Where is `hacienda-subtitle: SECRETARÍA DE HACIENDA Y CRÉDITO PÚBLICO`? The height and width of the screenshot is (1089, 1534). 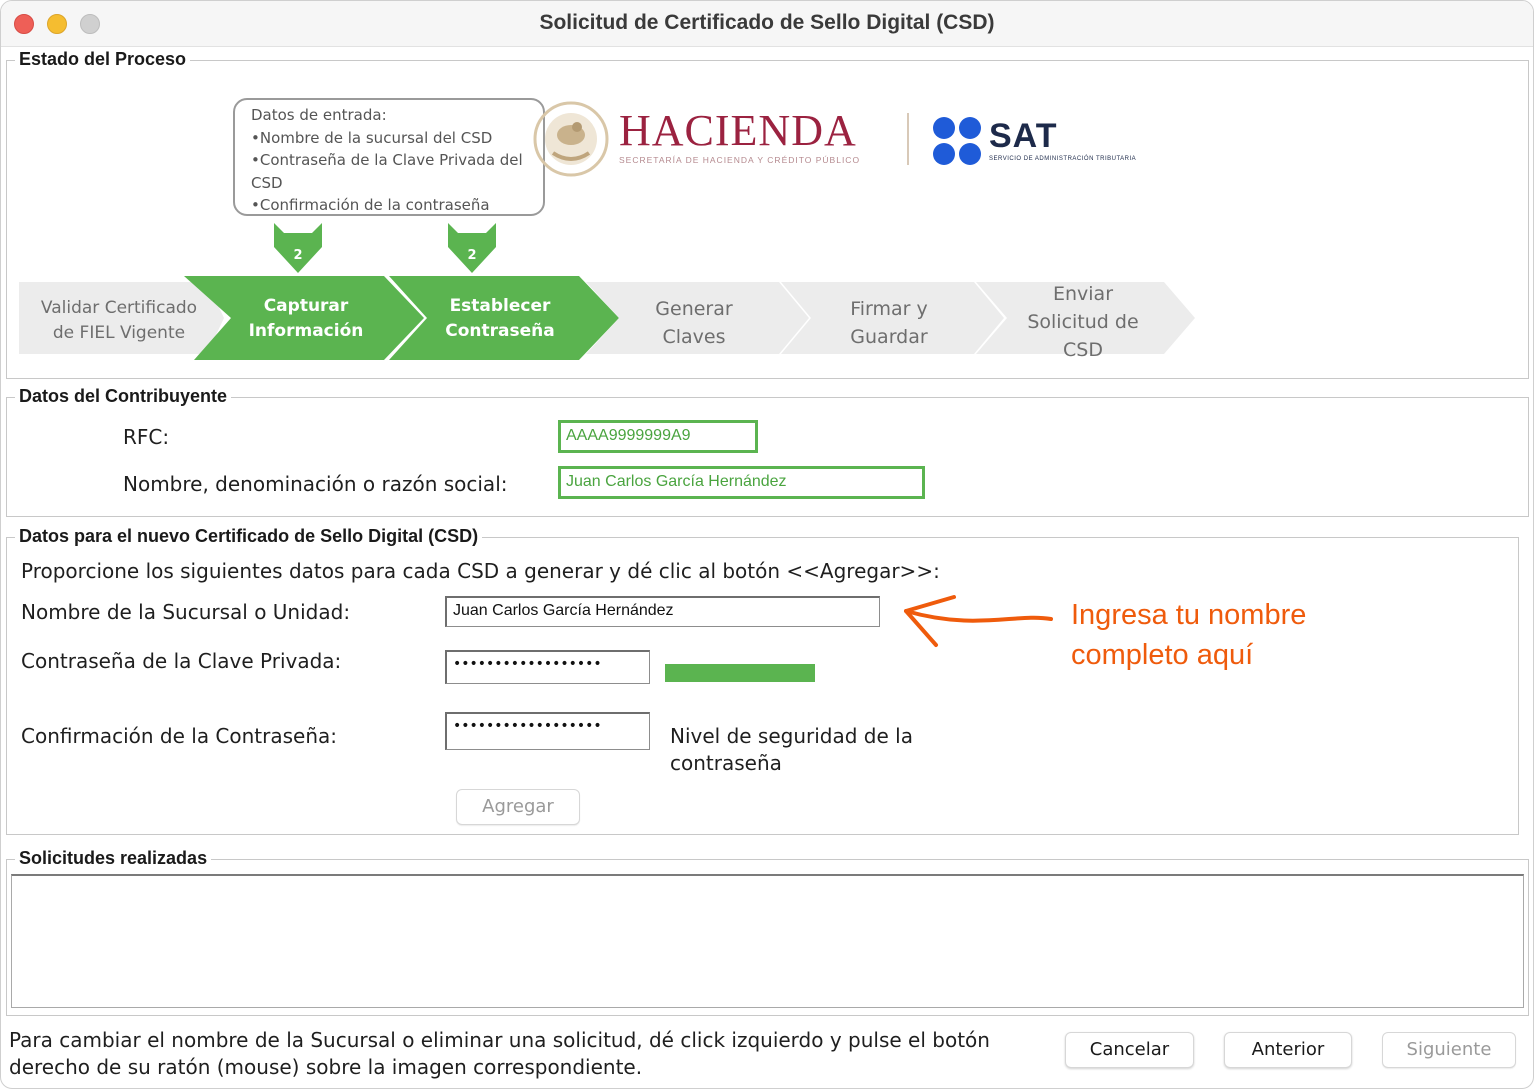
hacienda-subtitle: SECRETARÍA DE HACIENDA Y CRÉDITO PÚBLICO is located at coordinates (740, 160).